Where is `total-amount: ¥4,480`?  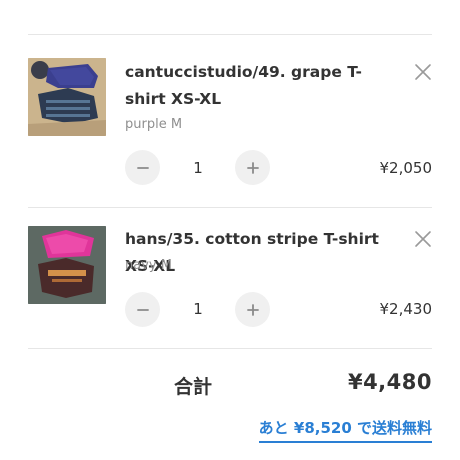 total-amount: ¥4,480 is located at coordinates (389, 382).